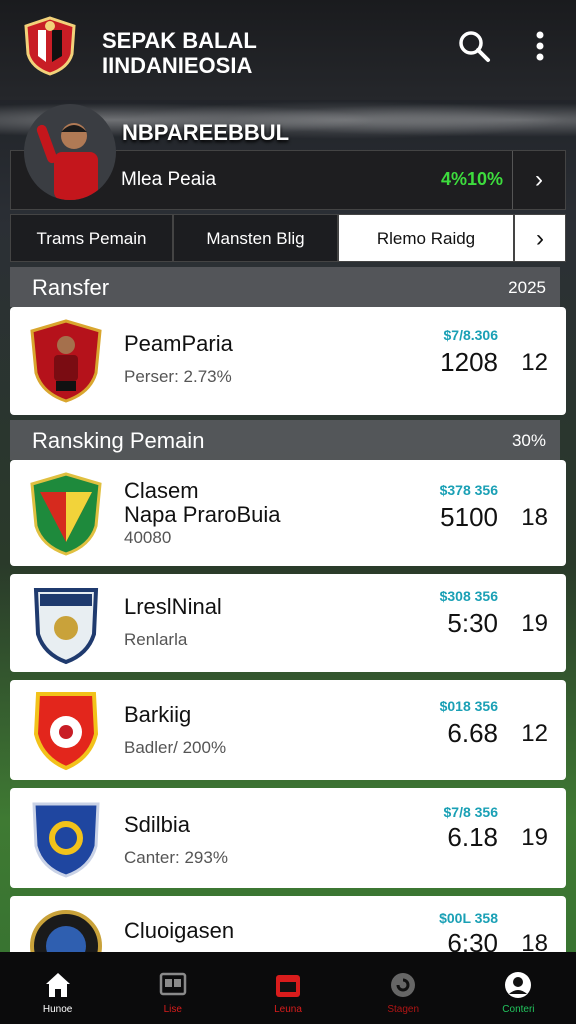 The image size is (576, 1024). What do you see at coordinates (156, 639) in the screenshot?
I see `card-sub: Renlarla` at bounding box center [156, 639].